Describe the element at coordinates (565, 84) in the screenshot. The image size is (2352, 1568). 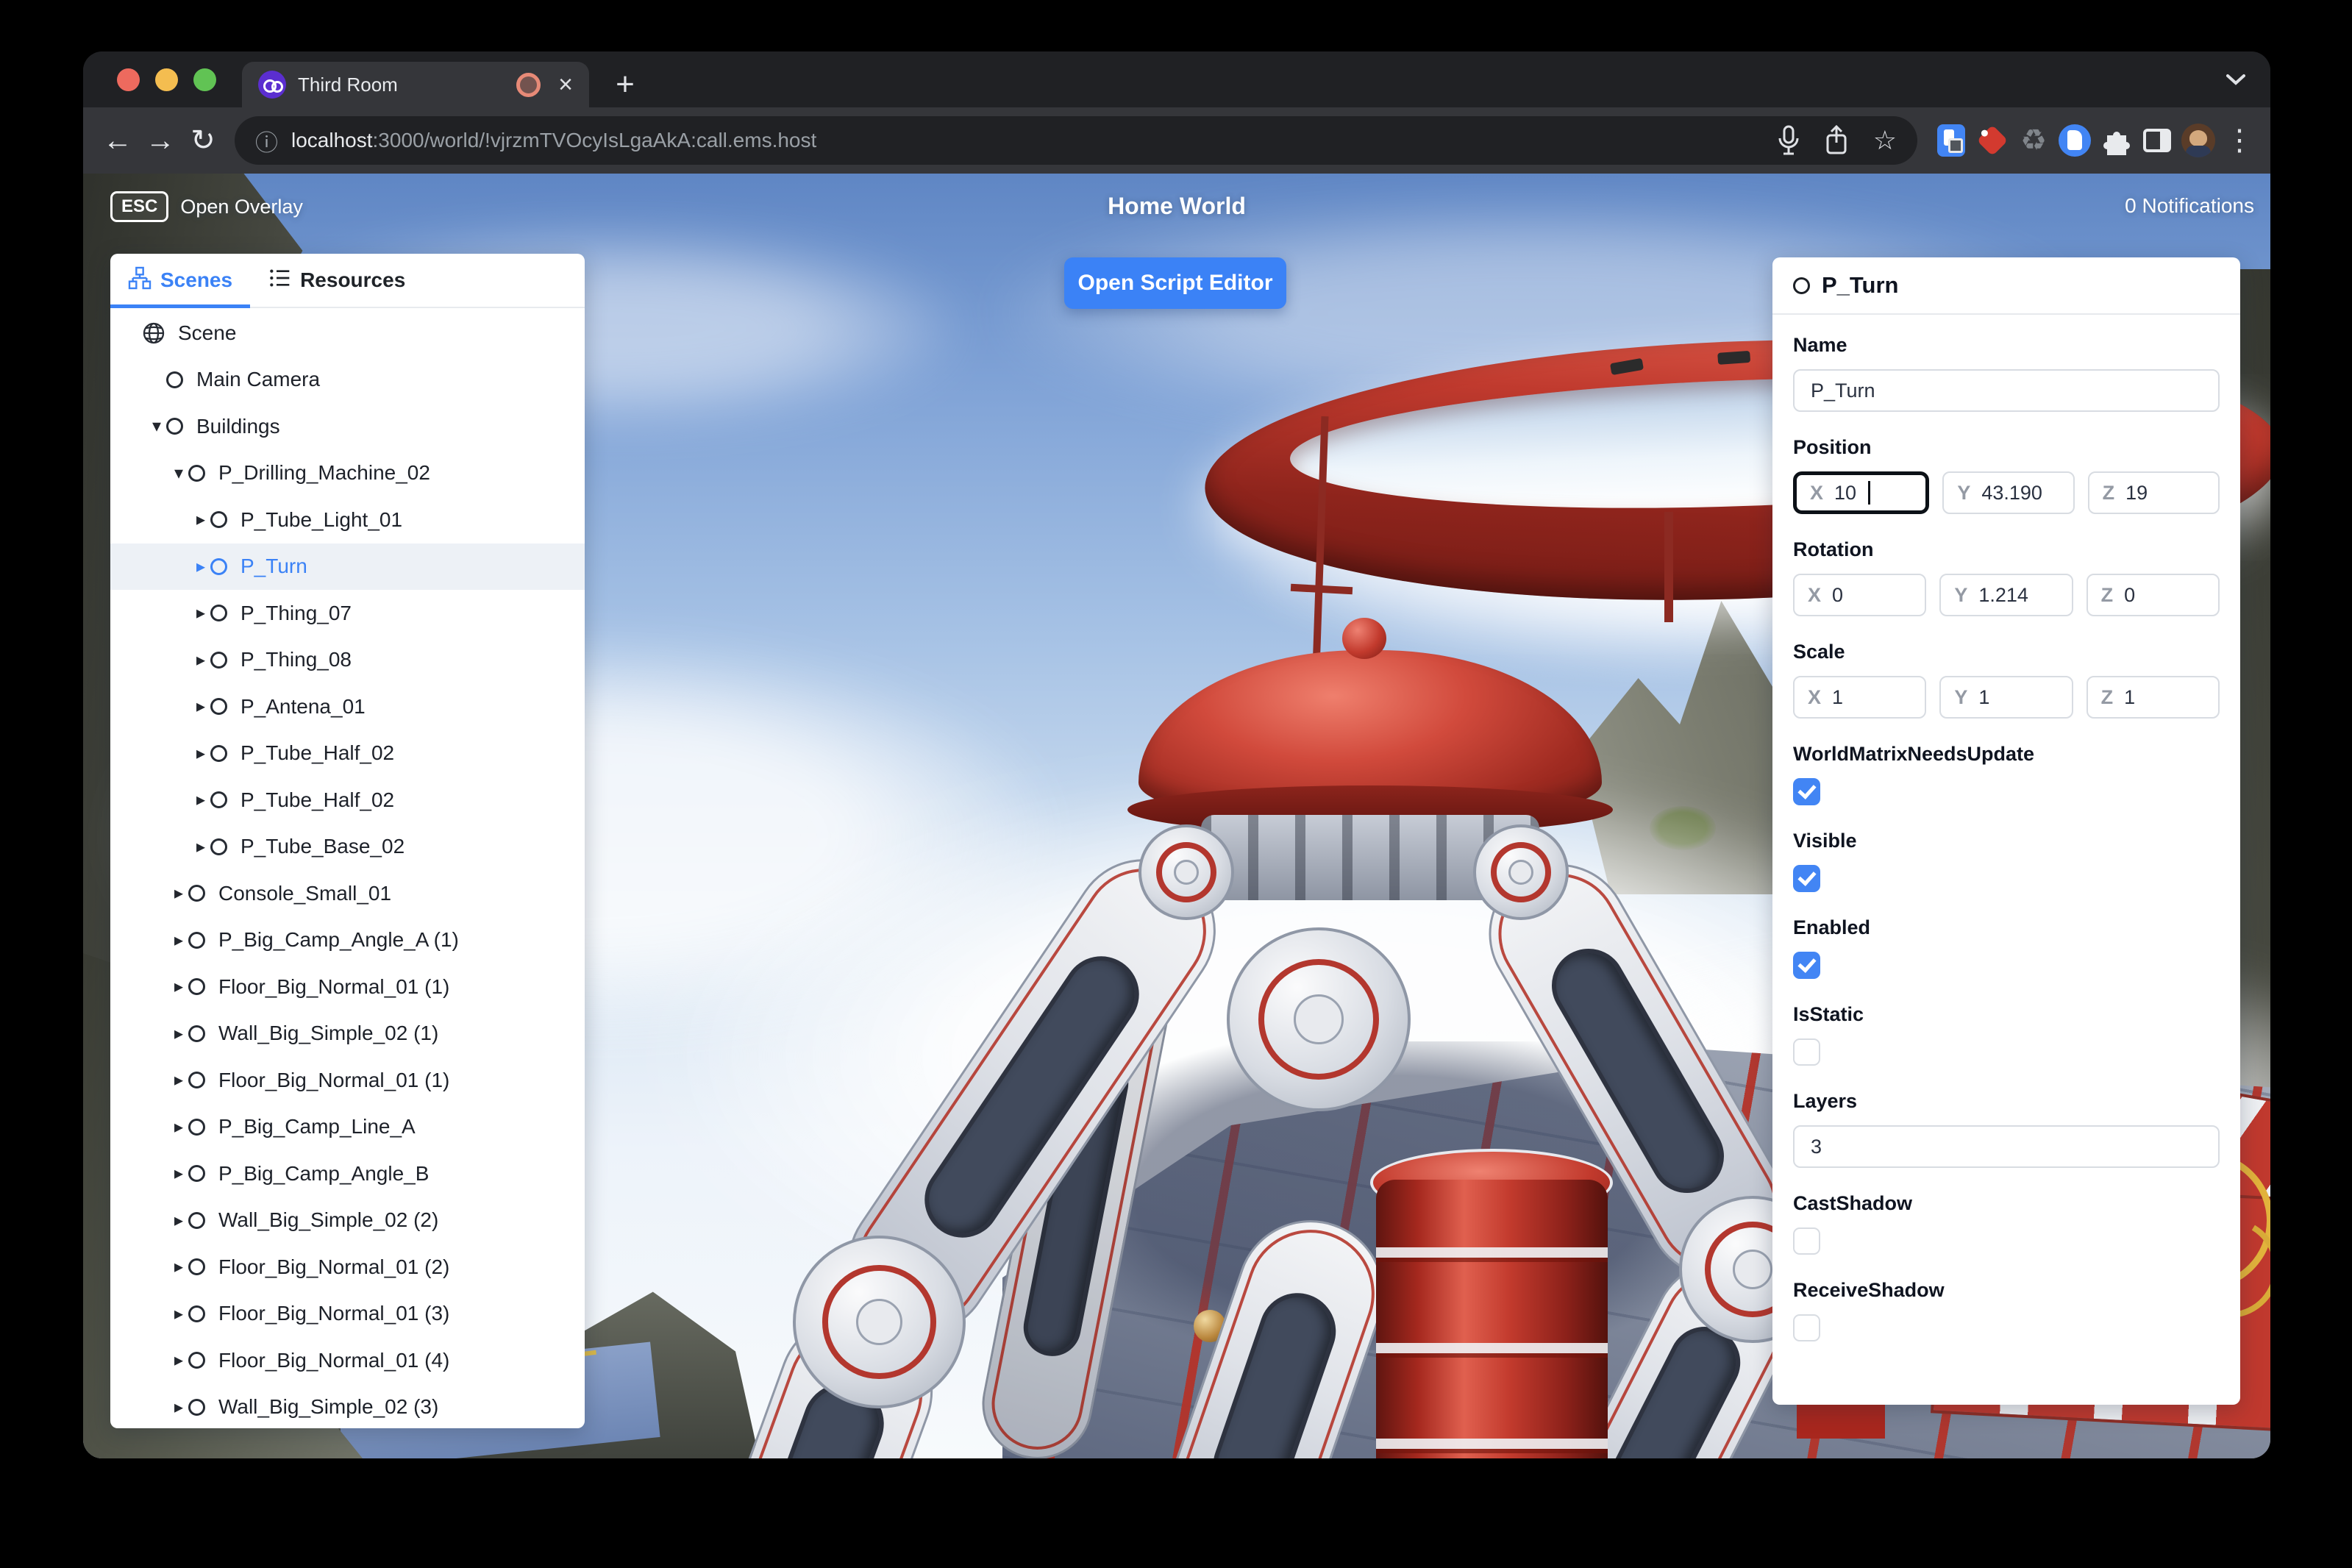
I see `tab-close-icon: ×` at that location.